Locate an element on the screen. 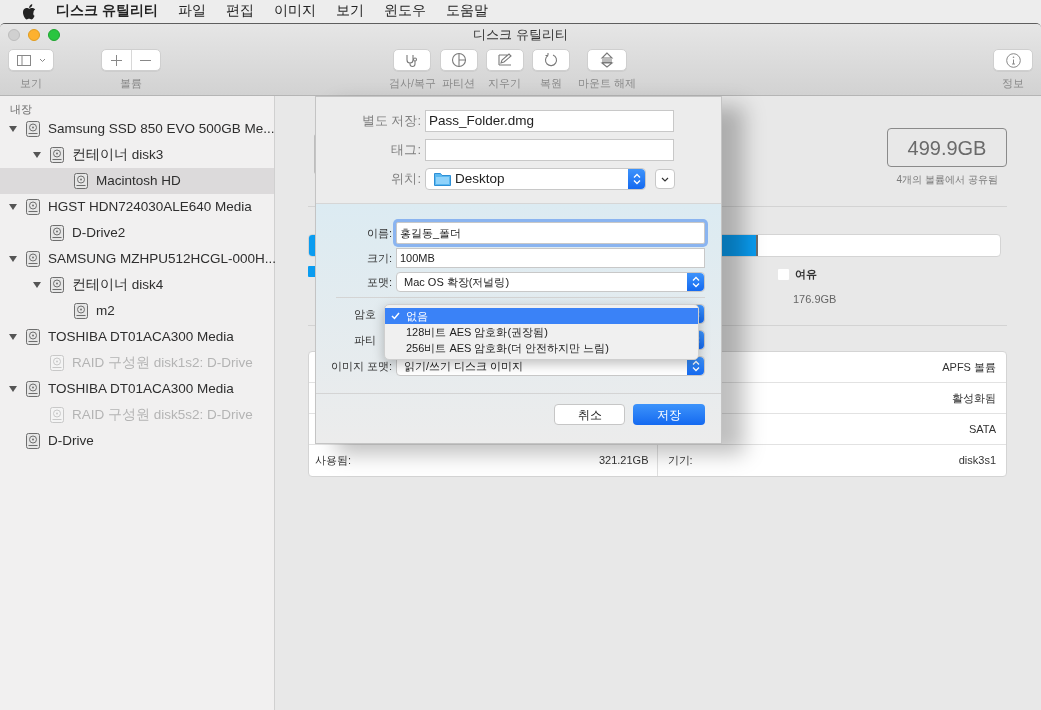 The image size is (1041, 710). pencil-note-icon is located at coordinates (504, 60).